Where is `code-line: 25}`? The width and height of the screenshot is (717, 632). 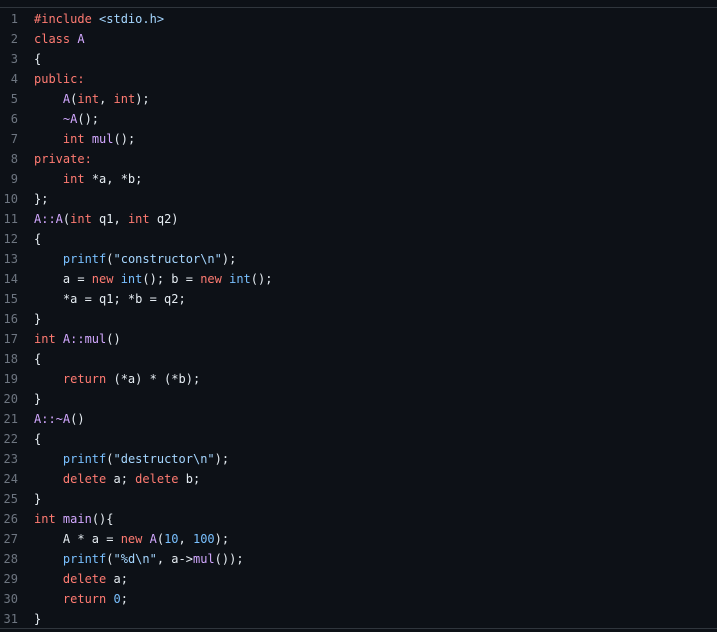 code-line: 25} is located at coordinates (358, 499).